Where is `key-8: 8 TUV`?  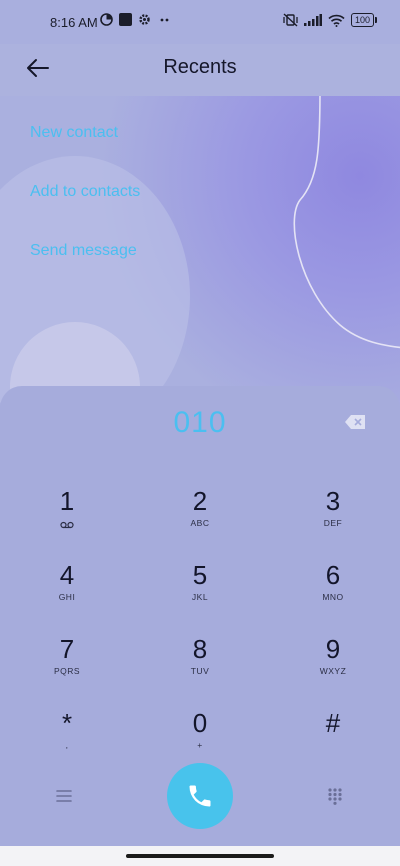 key-8: 8 TUV is located at coordinates (200, 664).